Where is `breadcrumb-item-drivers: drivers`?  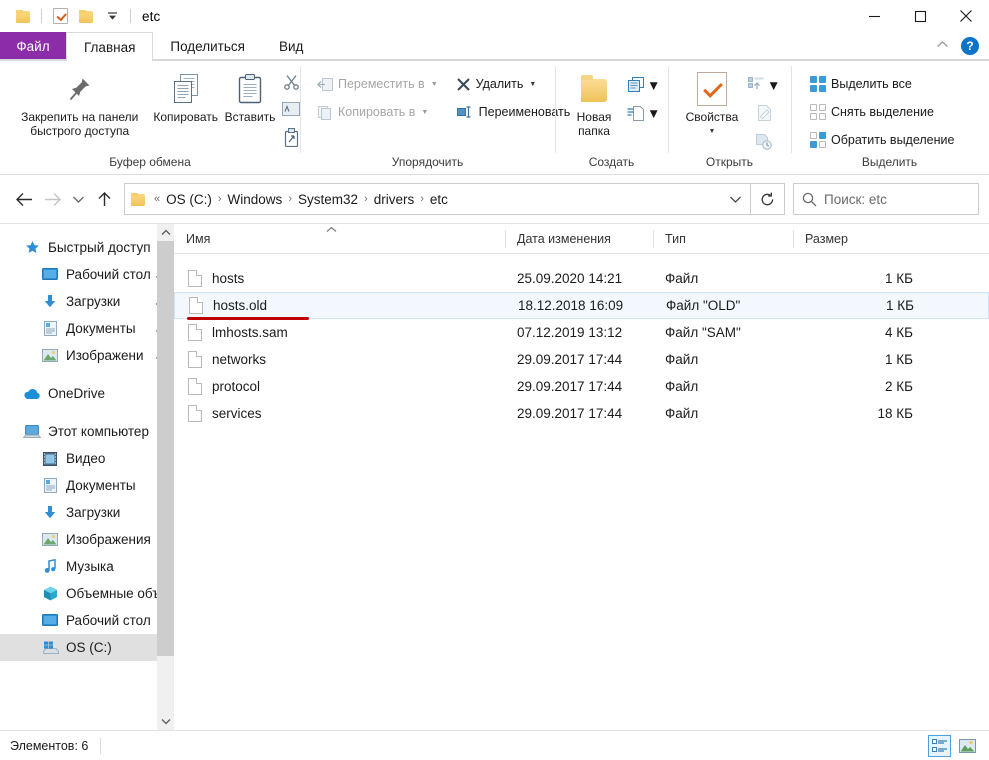
breadcrumb-item-drivers: drivers is located at coordinates (394, 199).